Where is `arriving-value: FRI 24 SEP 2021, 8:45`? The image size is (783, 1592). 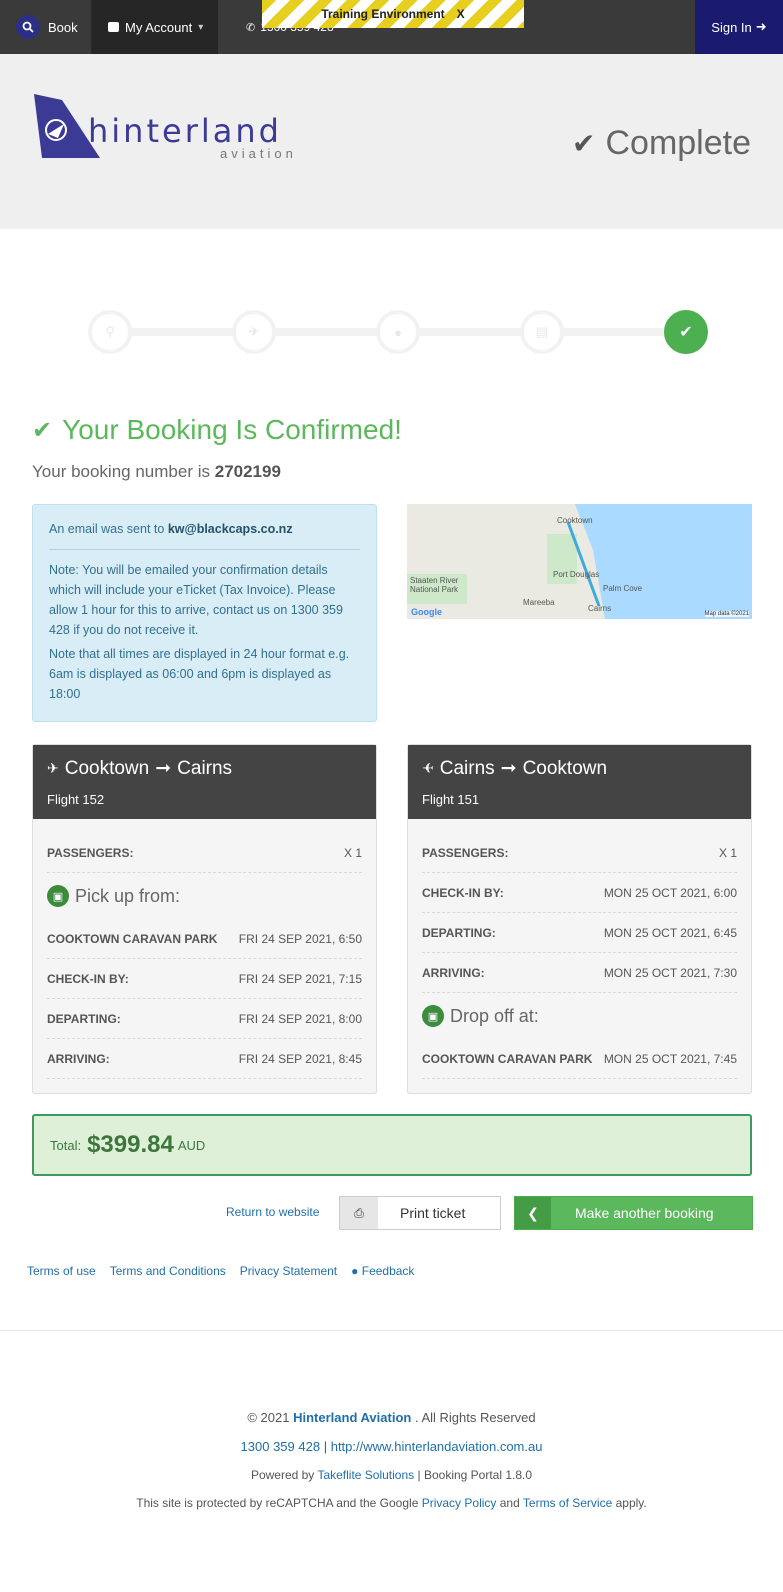 arriving-value: FRI 24 SEP 2021, 8:45 is located at coordinates (300, 1058).